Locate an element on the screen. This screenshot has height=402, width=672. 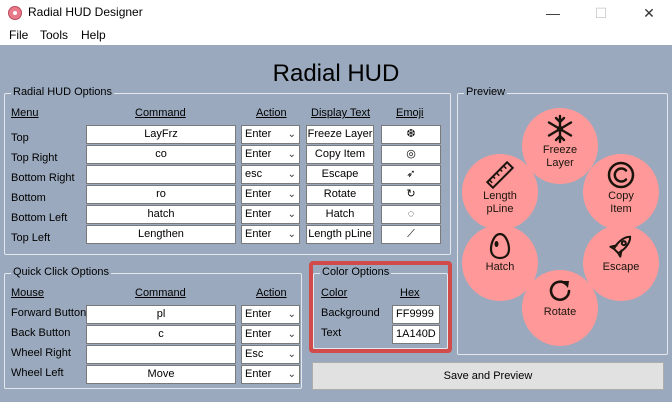
hud-bottom-right-line1: Escape is located at coordinates (621, 267).